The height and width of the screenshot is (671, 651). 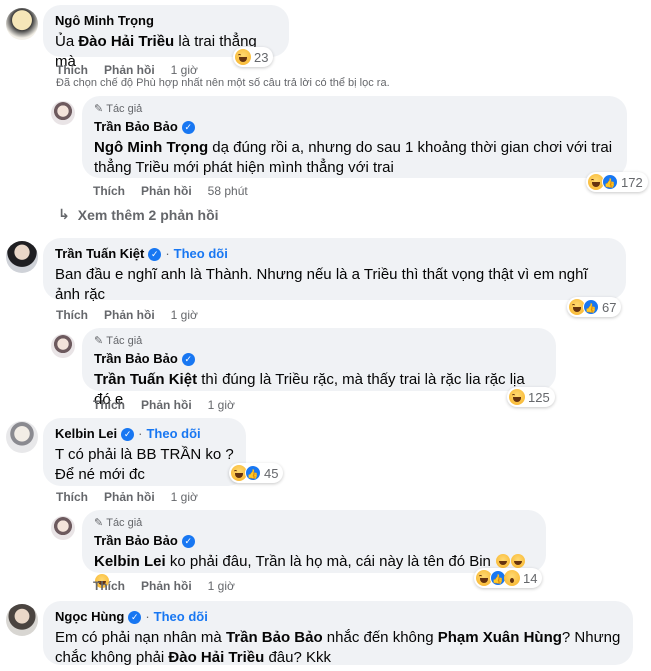 What do you see at coordinates (512, 578) in the screenshot?
I see `wow-reaction-icon` at bounding box center [512, 578].